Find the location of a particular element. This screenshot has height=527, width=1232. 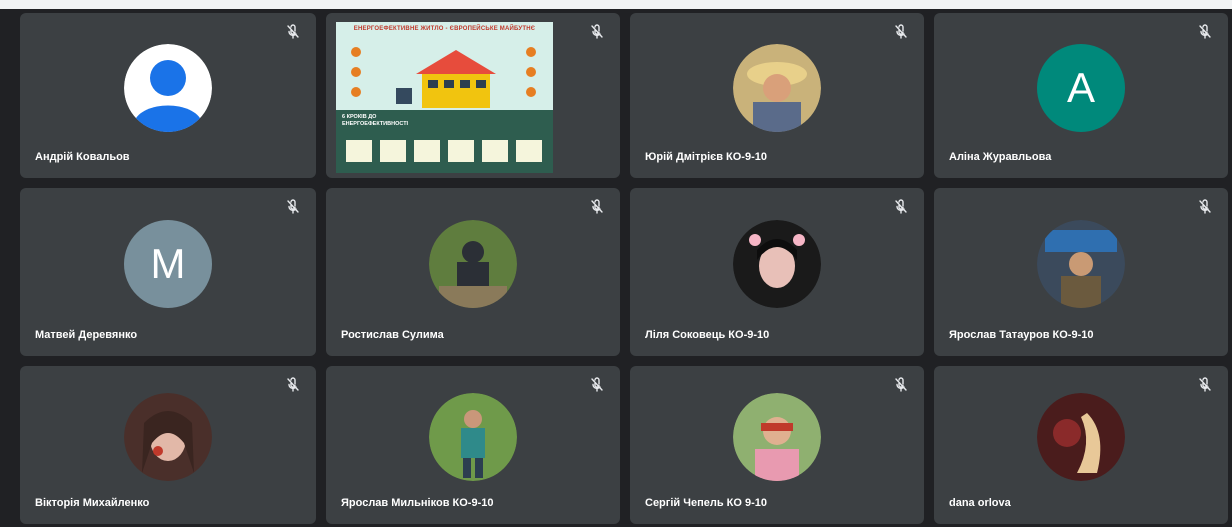

participant-tile: dana orlova is located at coordinates (1081, 445).